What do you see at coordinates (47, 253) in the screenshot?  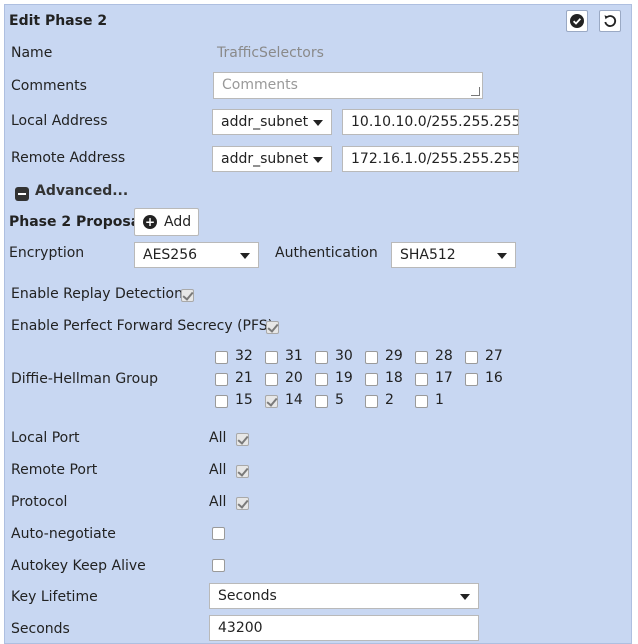 I see `encryption-label: Encryption` at bounding box center [47, 253].